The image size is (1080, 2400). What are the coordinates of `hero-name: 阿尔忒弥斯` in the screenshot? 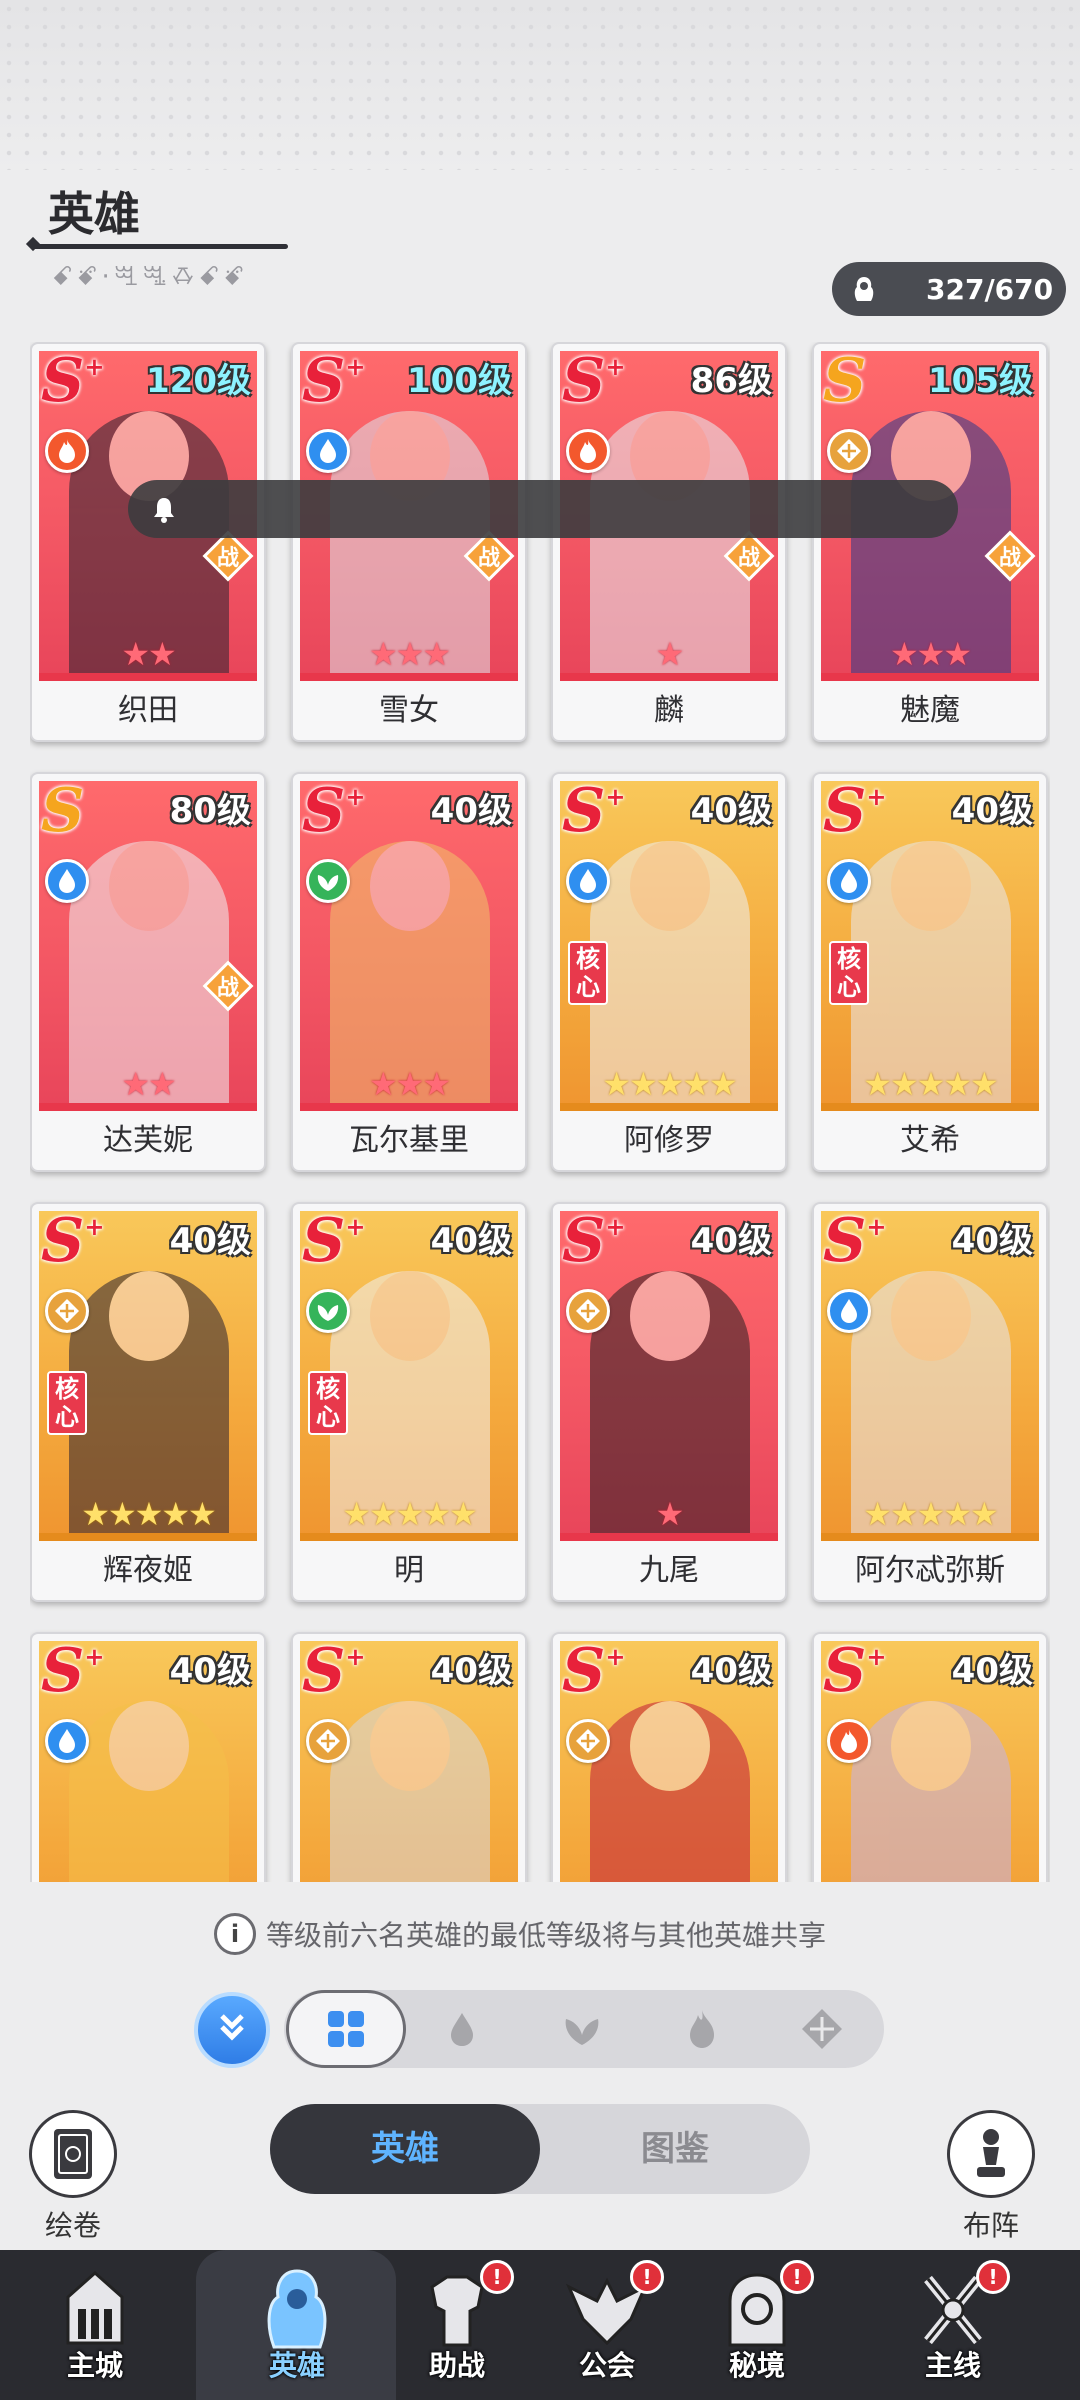 It's located at (930, 1570).